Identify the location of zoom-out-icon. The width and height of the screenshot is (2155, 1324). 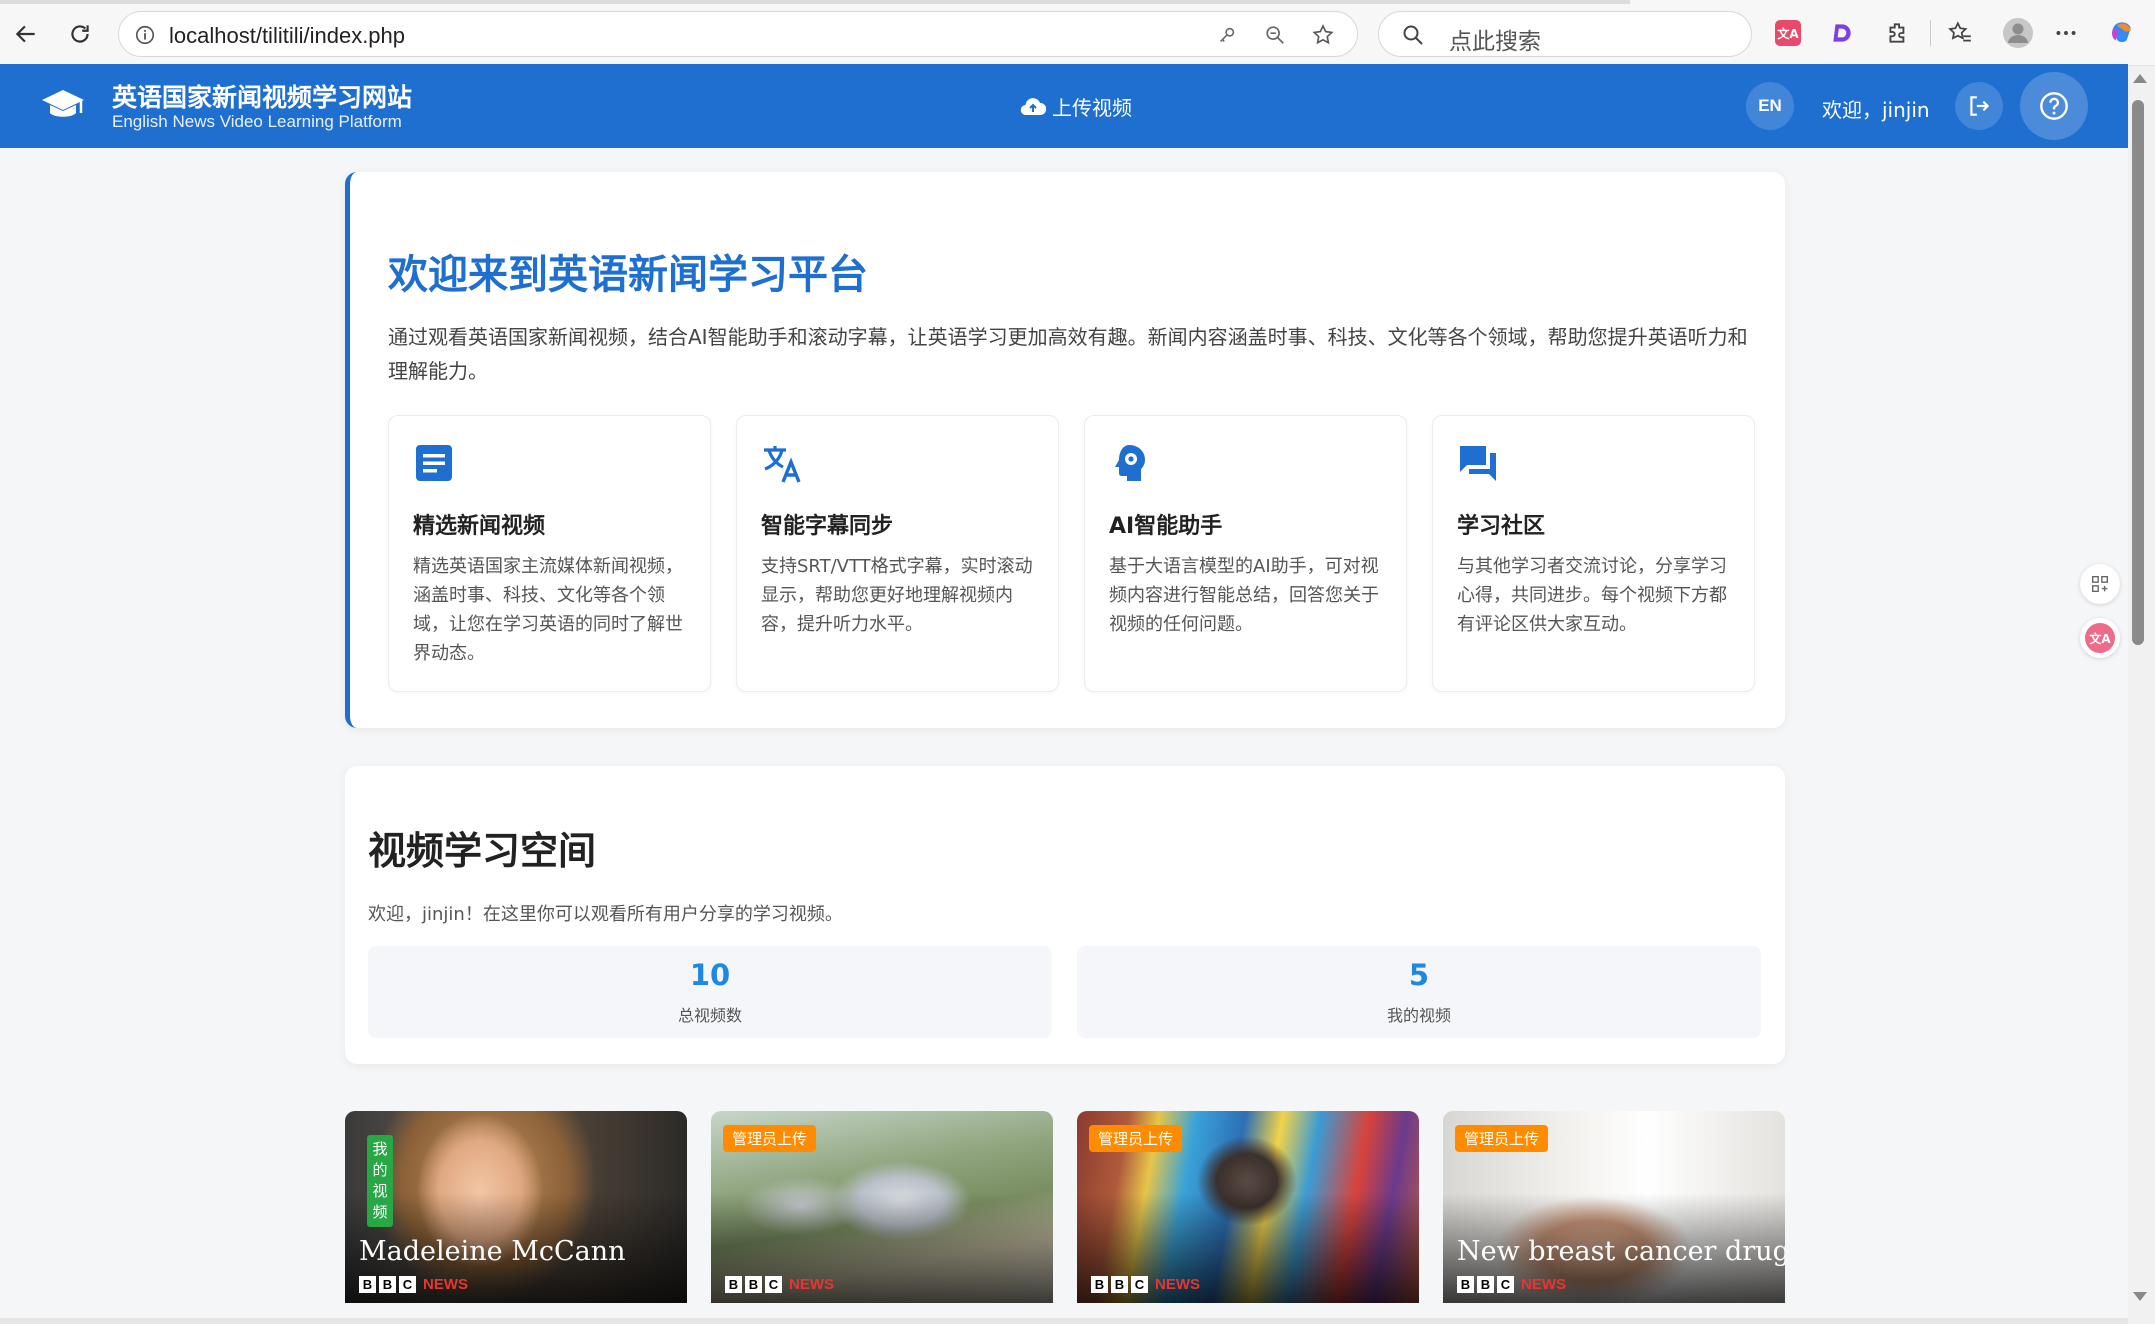
(1275, 35).